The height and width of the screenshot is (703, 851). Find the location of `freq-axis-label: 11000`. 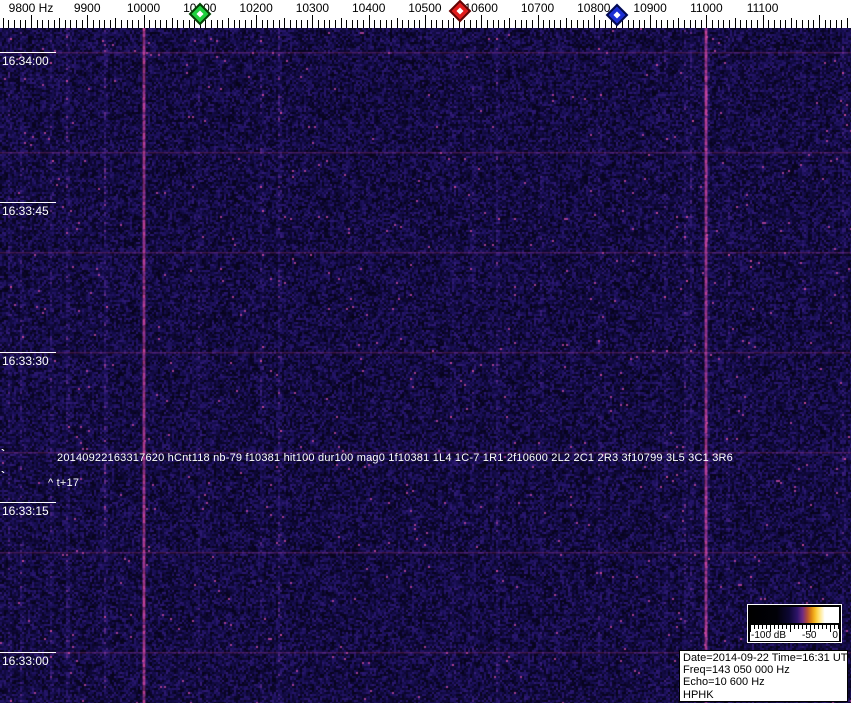

freq-axis-label: 11000 is located at coordinates (706, 8).